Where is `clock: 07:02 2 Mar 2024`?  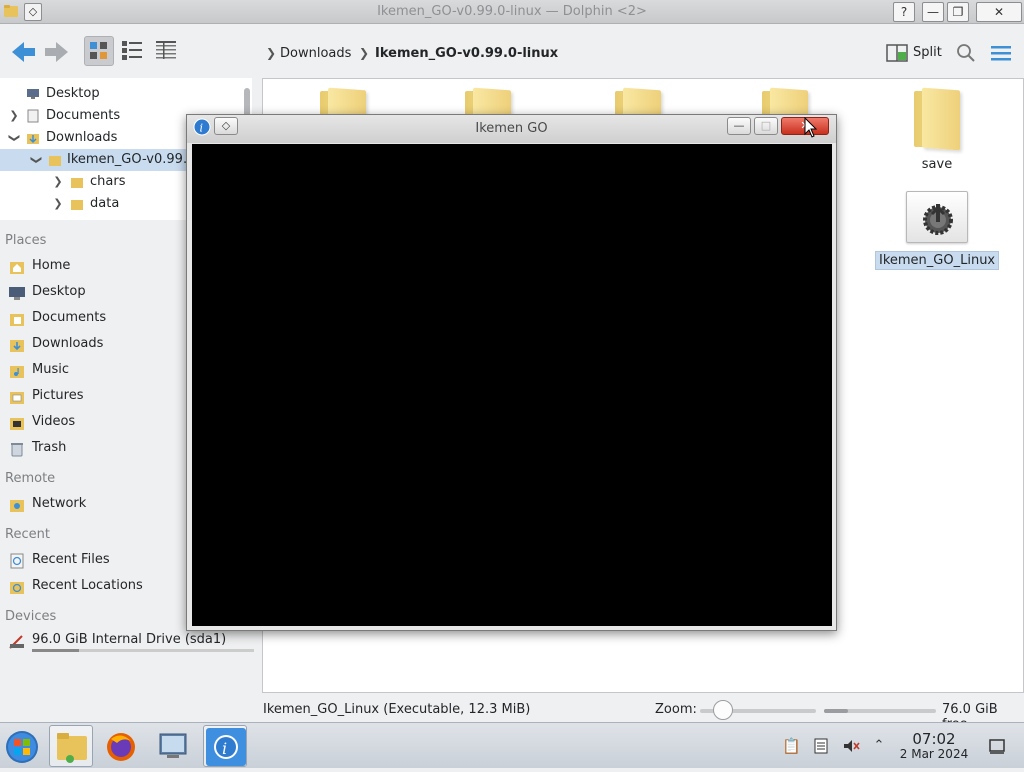 clock: 07:02 2 Mar 2024 is located at coordinates (934, 746).